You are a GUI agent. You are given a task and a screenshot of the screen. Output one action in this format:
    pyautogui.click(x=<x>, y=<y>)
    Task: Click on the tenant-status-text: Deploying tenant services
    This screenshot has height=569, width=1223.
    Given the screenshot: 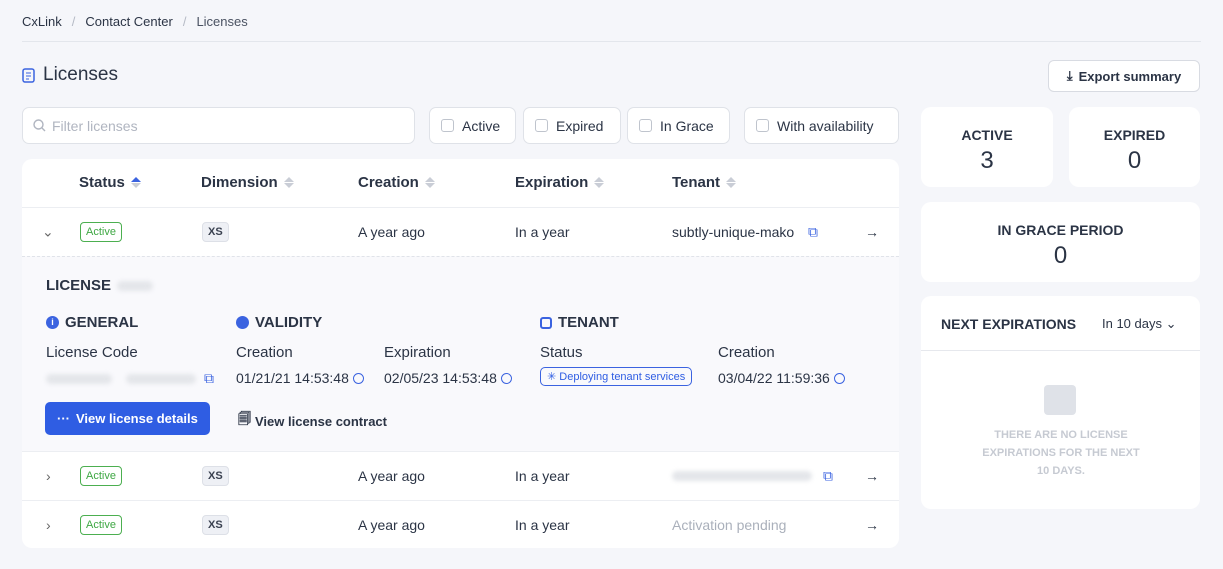 What is the action you would take?
    pyautogui.click(x=622, y=377)
    